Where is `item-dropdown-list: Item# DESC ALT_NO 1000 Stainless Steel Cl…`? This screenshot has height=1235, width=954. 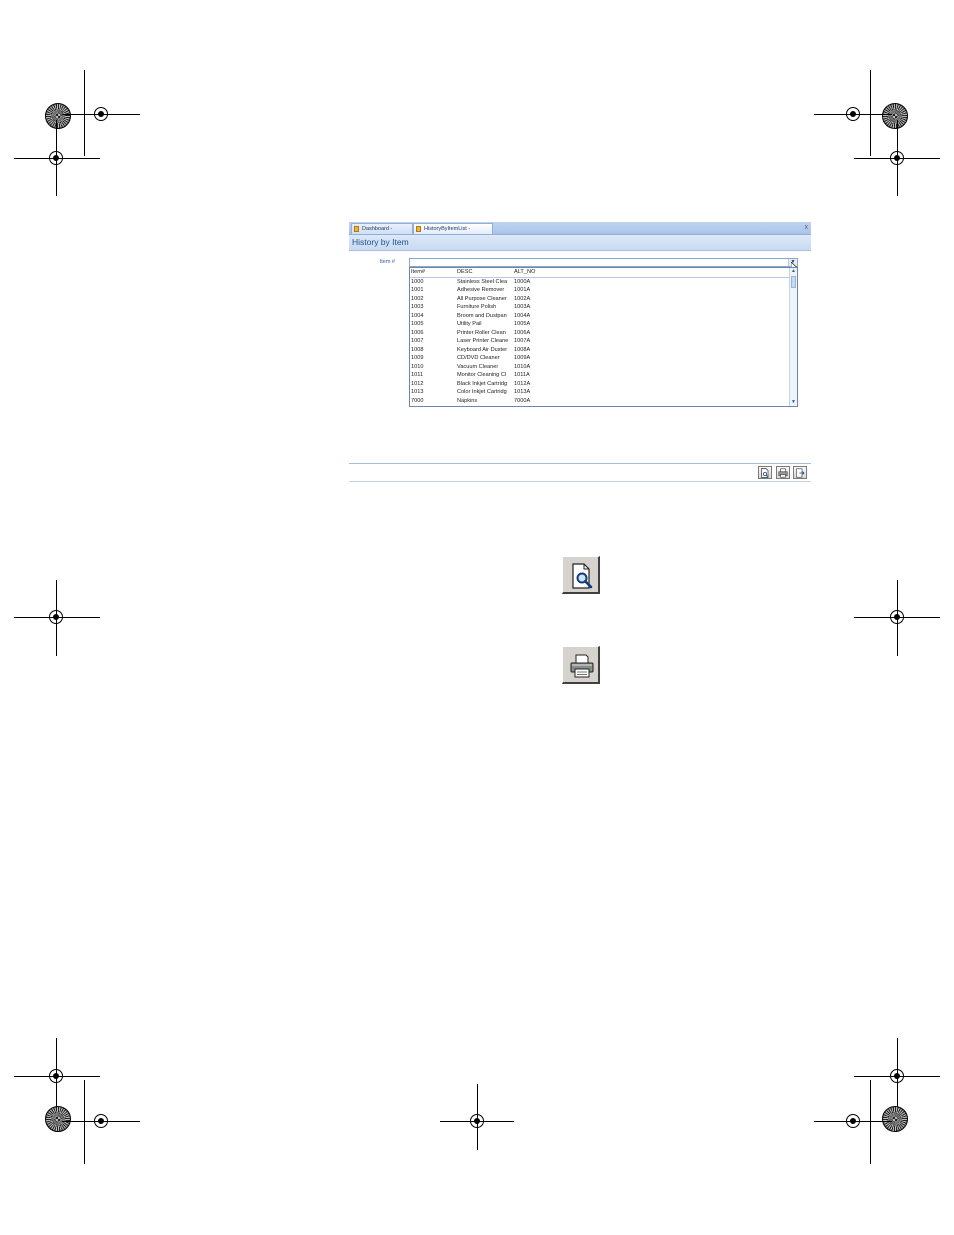
item-dropdown-list: Item# DESC ALT_NO 1000 Stainless Steel Cl… is located at coordinates (603, 337).